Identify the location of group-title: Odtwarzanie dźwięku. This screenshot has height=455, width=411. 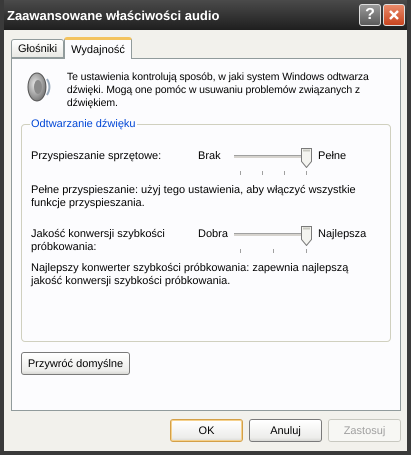
(83, 124).